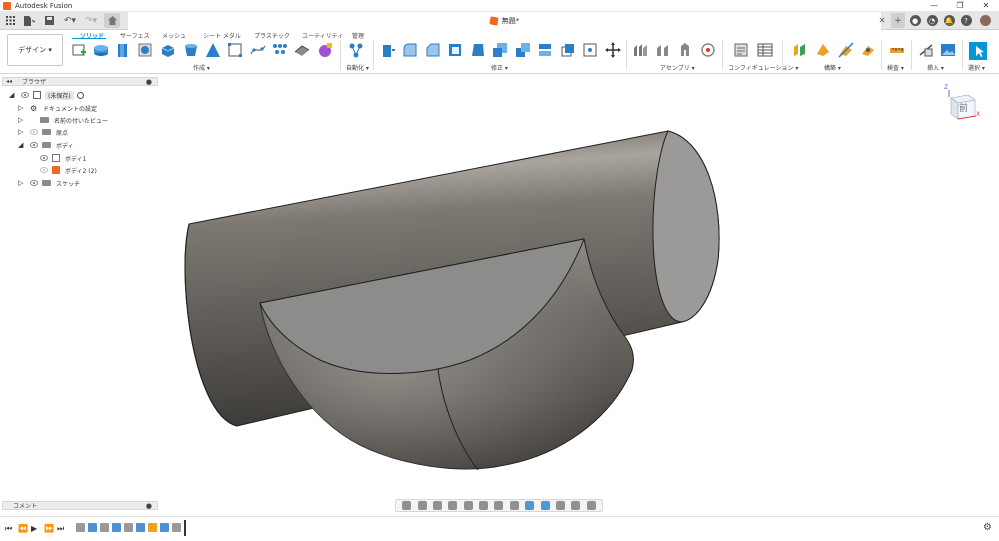 This screenshot has height=541, width=999. What do you see at coordinates (765, 50) in the screenshot?
I see `configuration-table-icon` at bounding box center [765, 50].